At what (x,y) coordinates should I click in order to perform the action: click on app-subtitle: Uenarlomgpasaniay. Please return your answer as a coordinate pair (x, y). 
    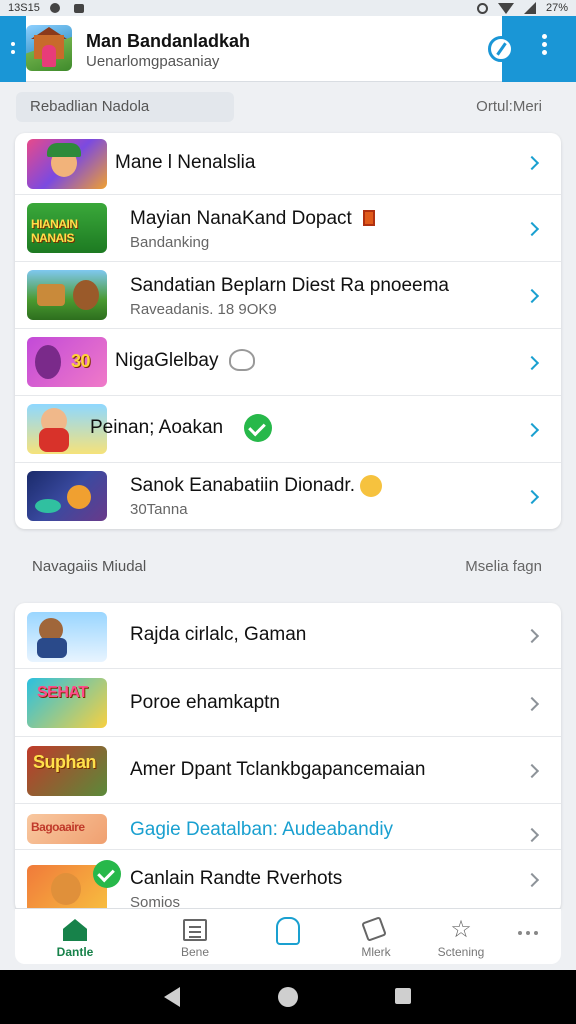
    Looking at the image, I should click on (153, 61).